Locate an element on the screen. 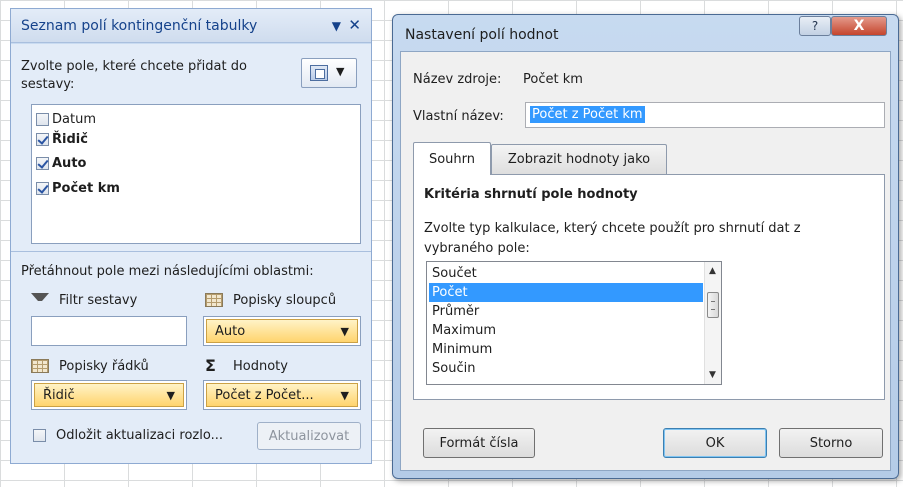 The image size is (903, 487). field-item-auto: Auto is located at coordinates (61, 163).